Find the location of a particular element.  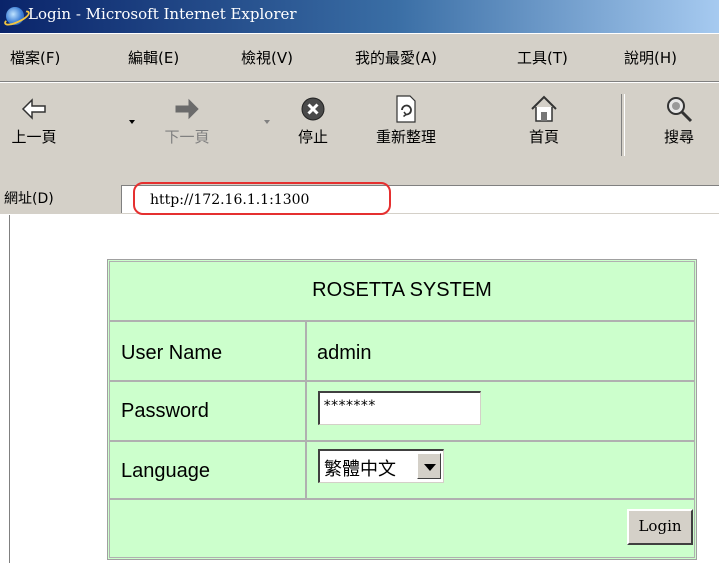

title-bar: Login - Microsoft Internet Explorer is located at coordinates (359, 16).